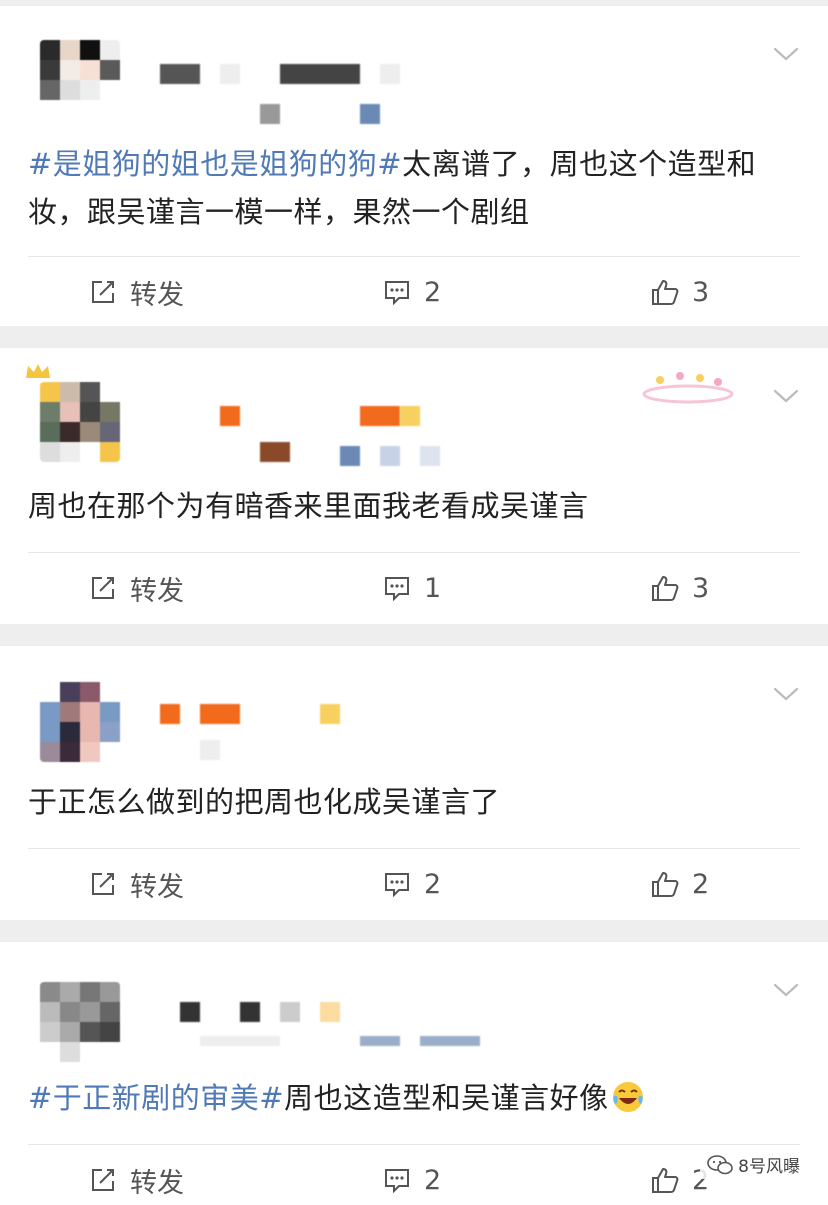 The width and height of the screenshot is (828, 1205). I want to click on comment-text: #于正新剧的审美#周也这造型和吴谨言好像, so click(413, 1098).